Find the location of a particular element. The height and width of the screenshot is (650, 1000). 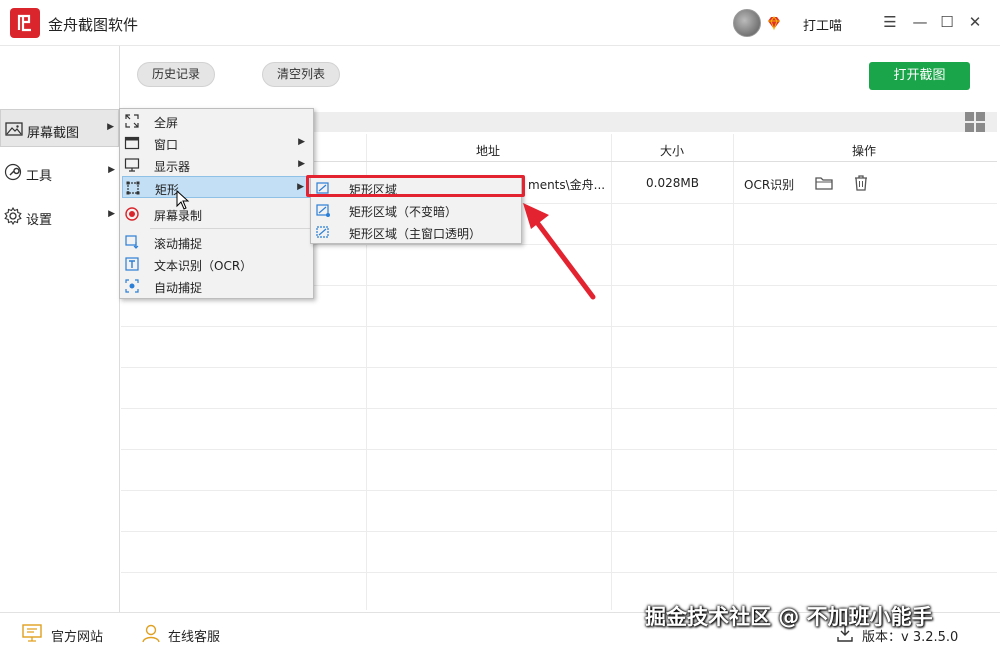

menu-item-fullscreen: 全屏 is located at coordinates (216, 121).